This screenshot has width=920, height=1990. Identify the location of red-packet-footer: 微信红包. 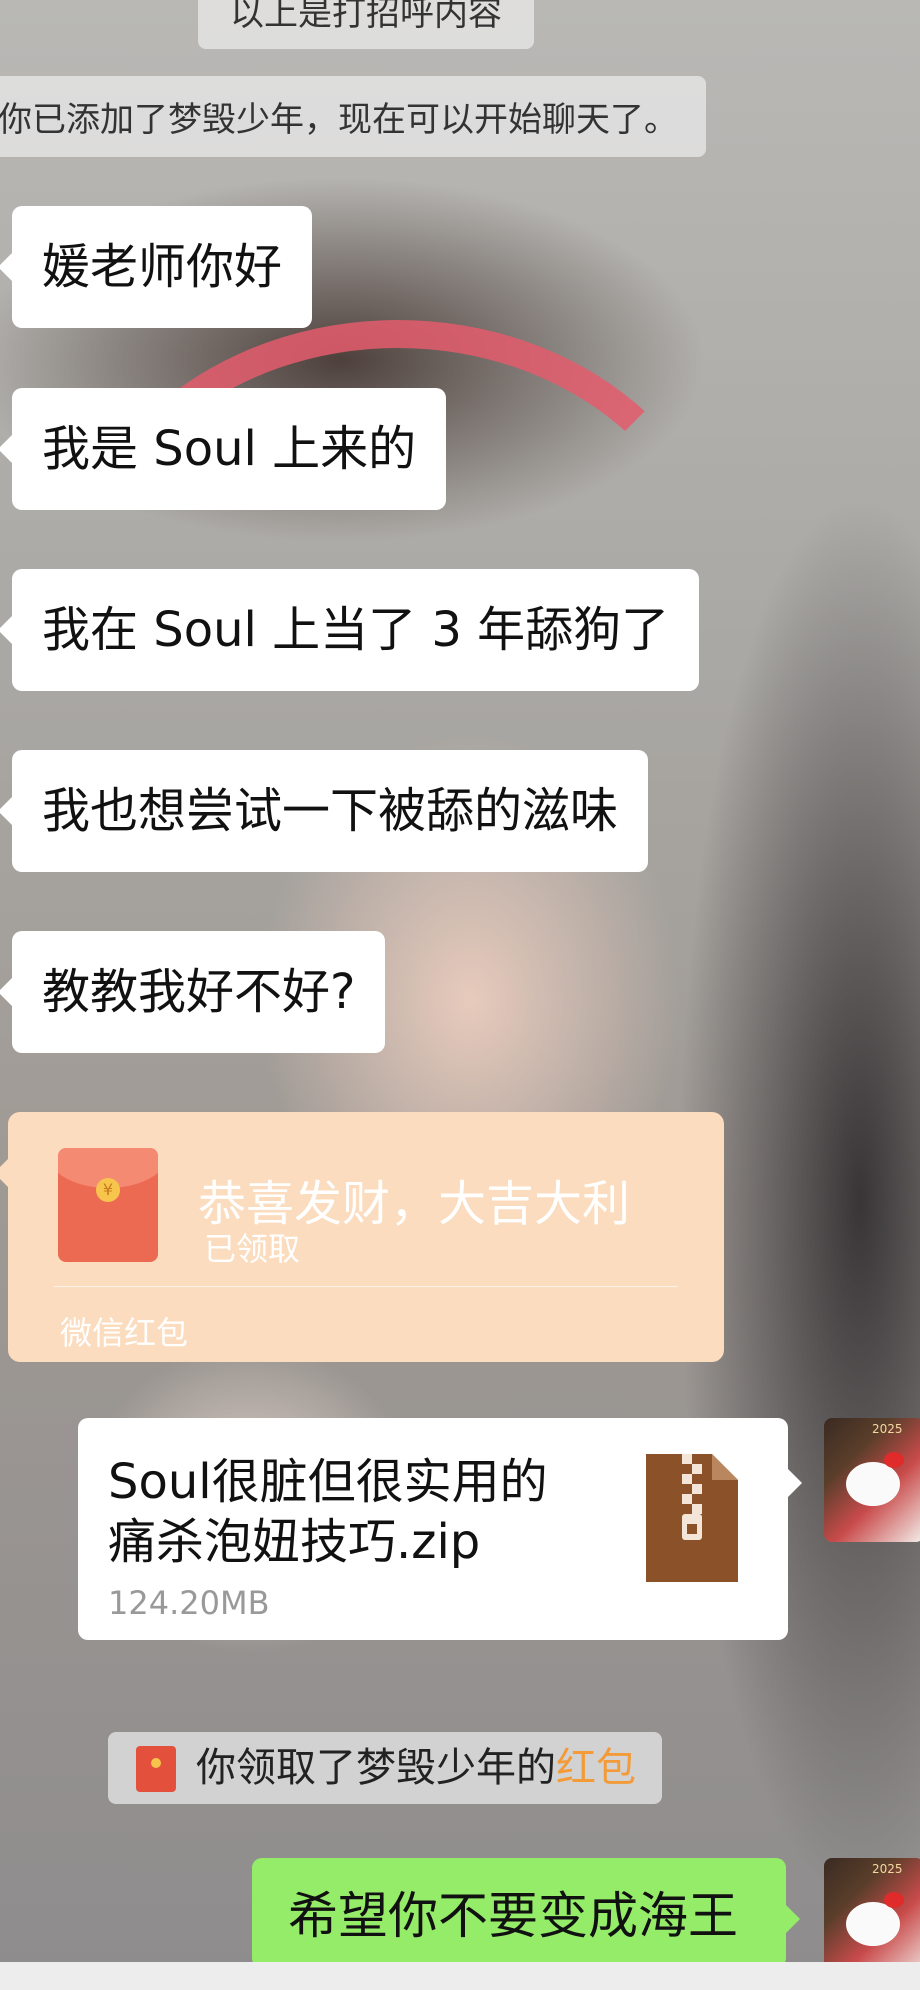
(124, 1333).